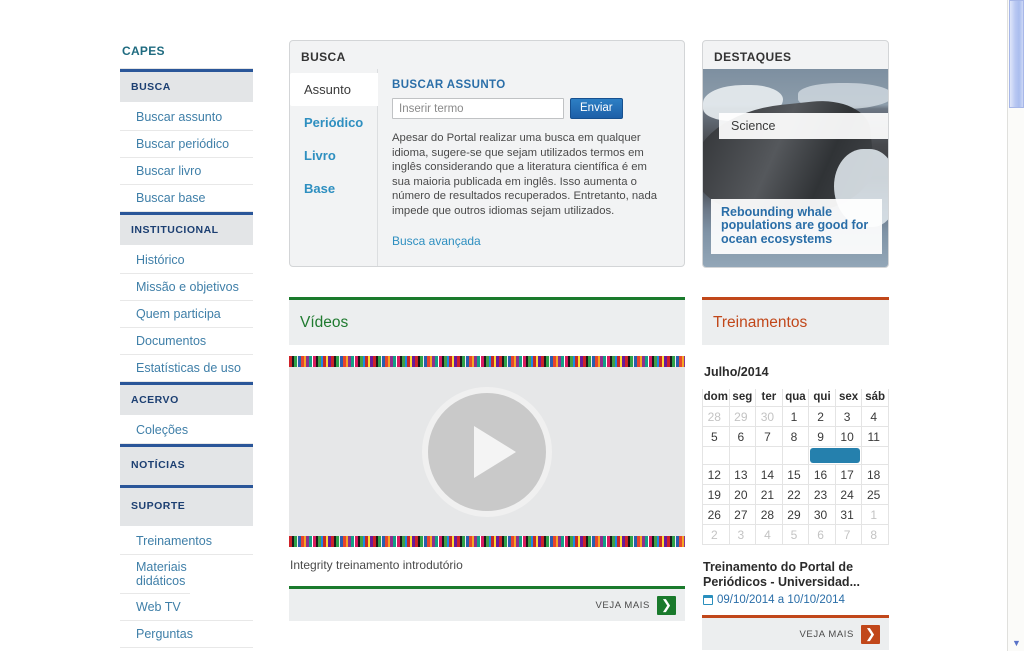 The width and height of the screenshot is (1024, 651). Describe the element at coordinates (795, 632) in the screenshot. I see `treinamentos-footer: VEJA MAIS ❯` at that location.